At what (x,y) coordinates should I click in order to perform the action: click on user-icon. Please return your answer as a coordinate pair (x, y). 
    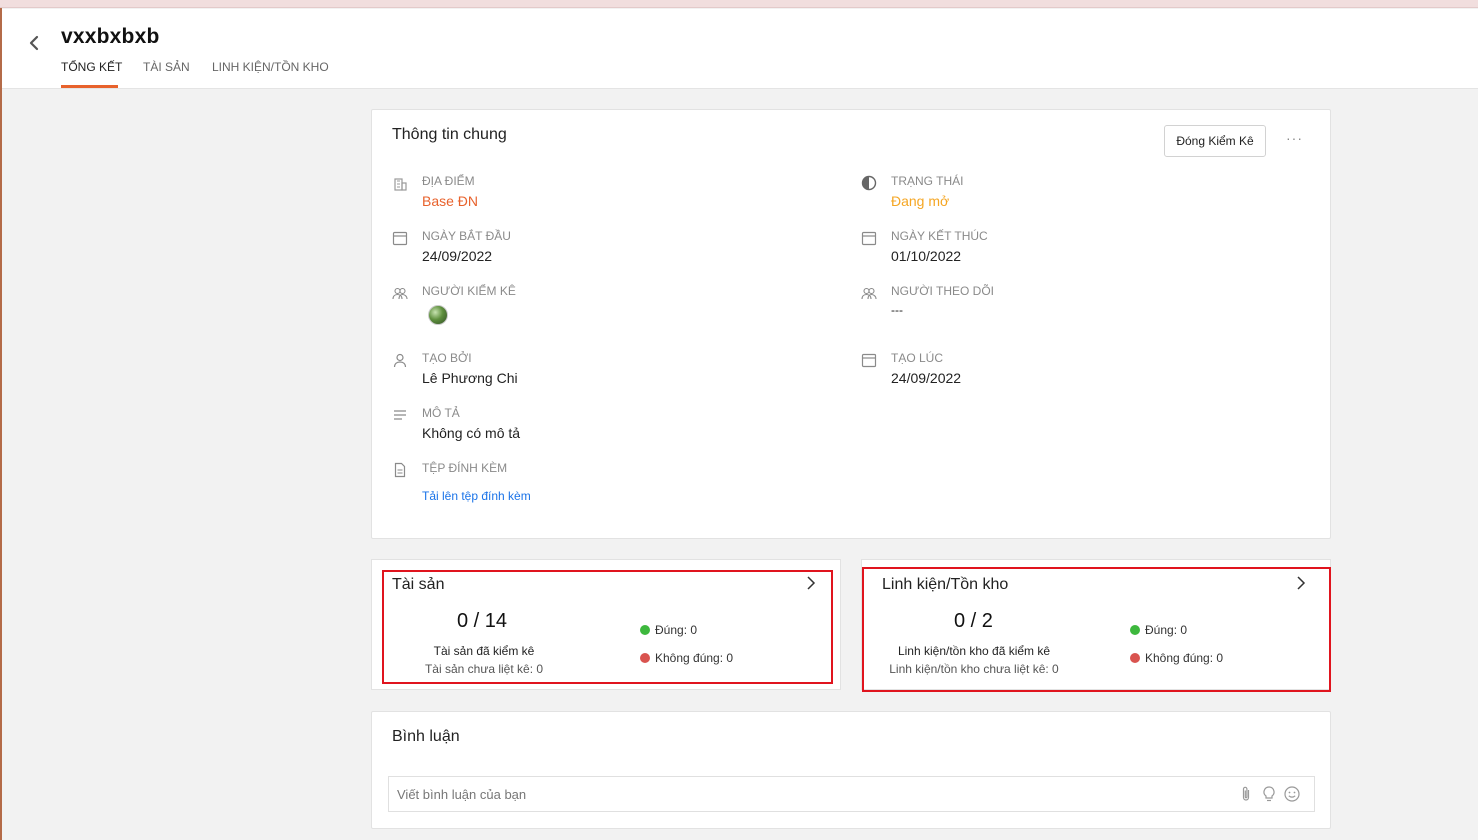
    Looking at the image, I should click on (400, 360).